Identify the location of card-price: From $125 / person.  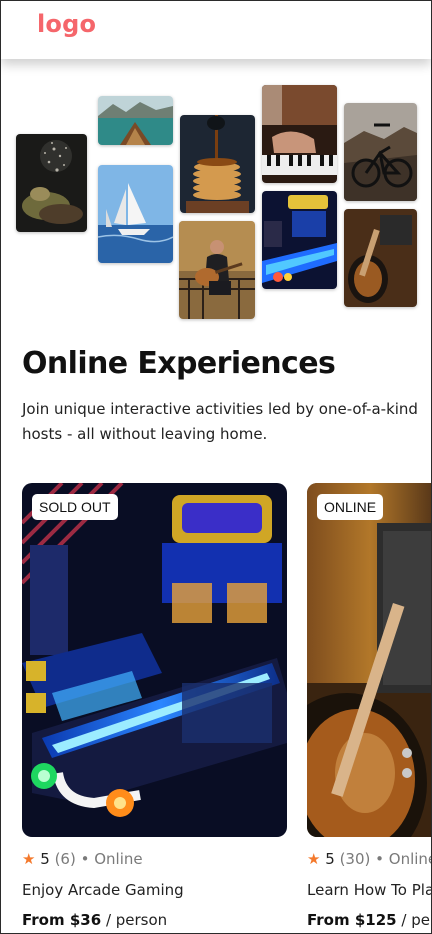
(369, 920).